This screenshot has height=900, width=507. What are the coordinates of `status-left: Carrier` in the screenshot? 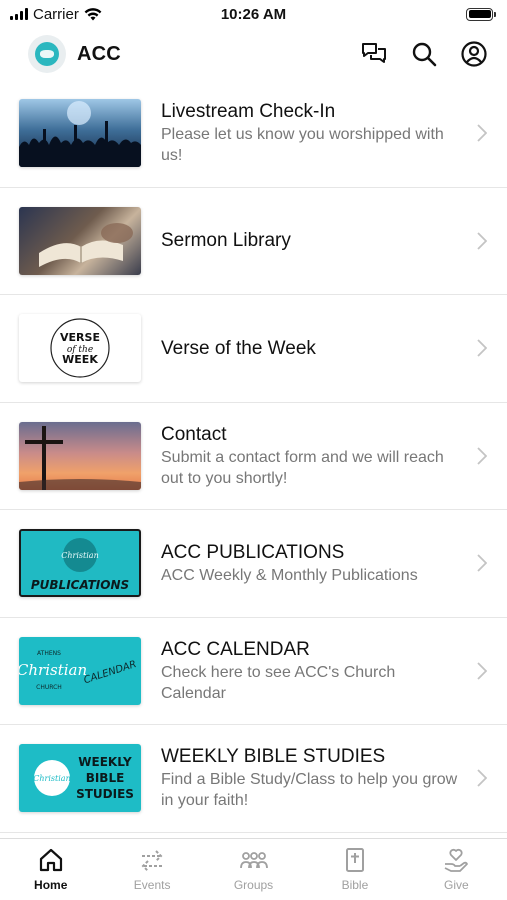 It's located at (56, 14).